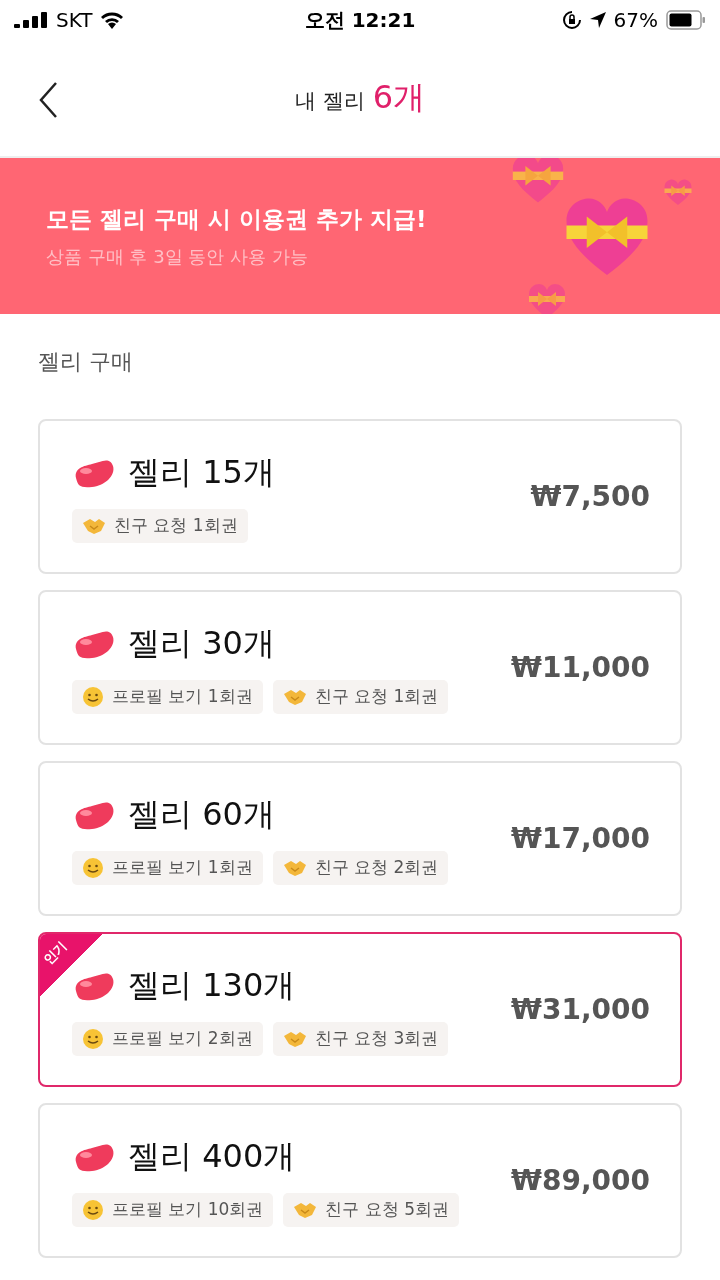  What do you see at coordinates (580, 838) in the screenshot?
I see `product-price: ₩17,000` at bounding box center [580, 838].